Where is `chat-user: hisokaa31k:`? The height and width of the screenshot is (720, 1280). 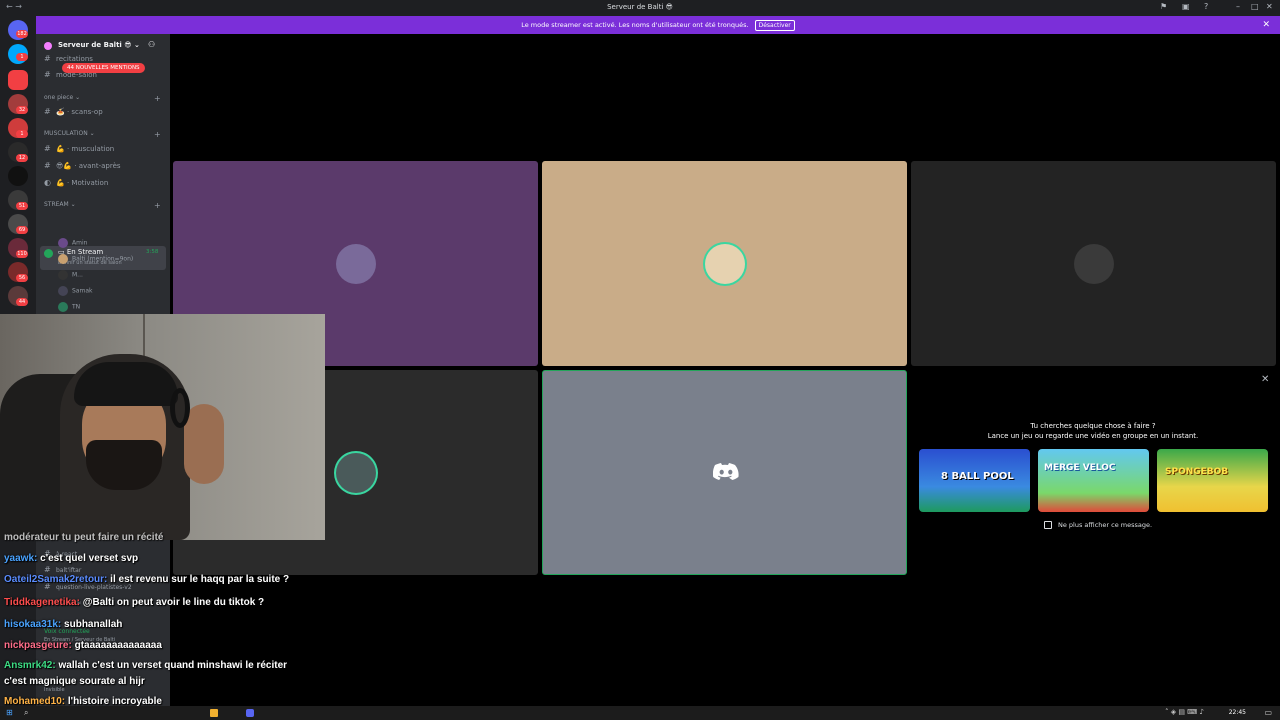
chat-user: hisokaa31k: is located at coordinates (33, 624).